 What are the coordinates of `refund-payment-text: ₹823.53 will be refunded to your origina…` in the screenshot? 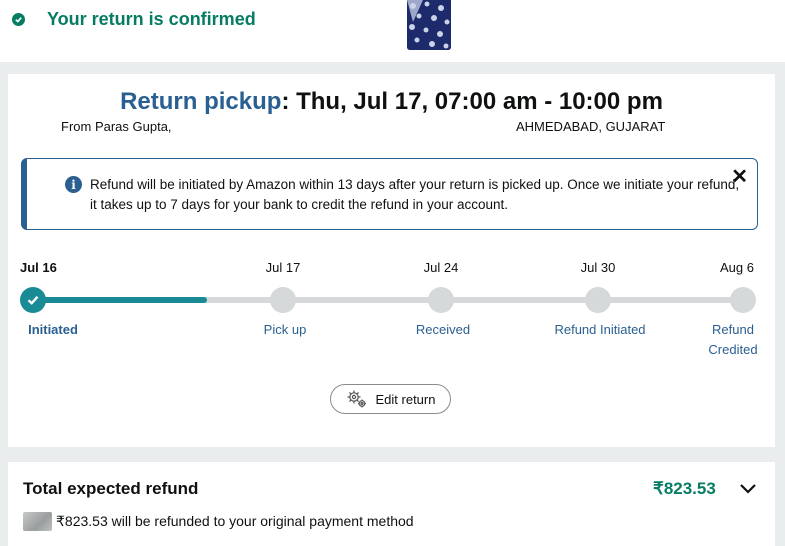 It's located at (235, 521).